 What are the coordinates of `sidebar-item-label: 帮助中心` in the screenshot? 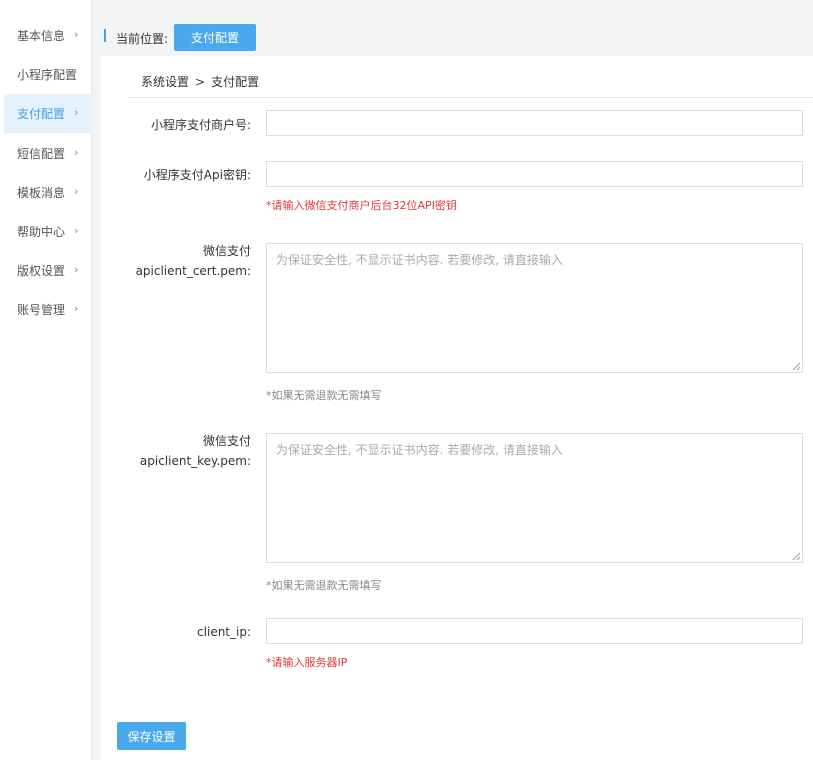 It's located at (41, 232).